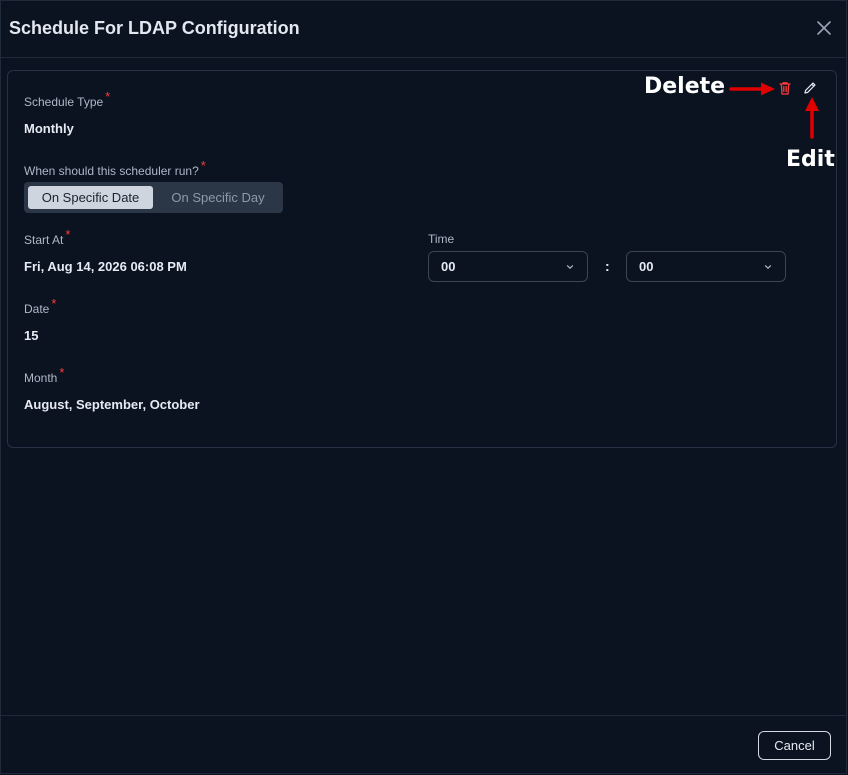 This screenshot has width=848, height=775. Describe the element at coordinates (810, 88) in the screenshot. I see `pencil-icon` at that location.